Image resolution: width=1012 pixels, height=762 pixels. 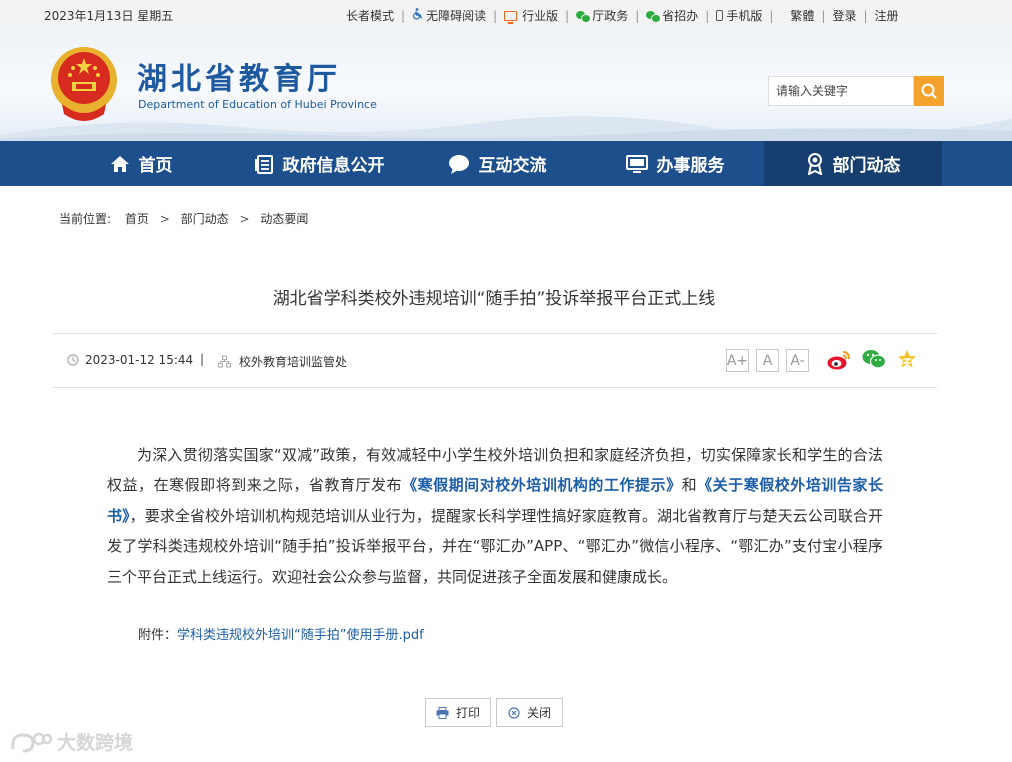 What do you see at coordinates (32, 742) in the screenshot?
I see `watermark-logo` at bounding box center [32, 742].